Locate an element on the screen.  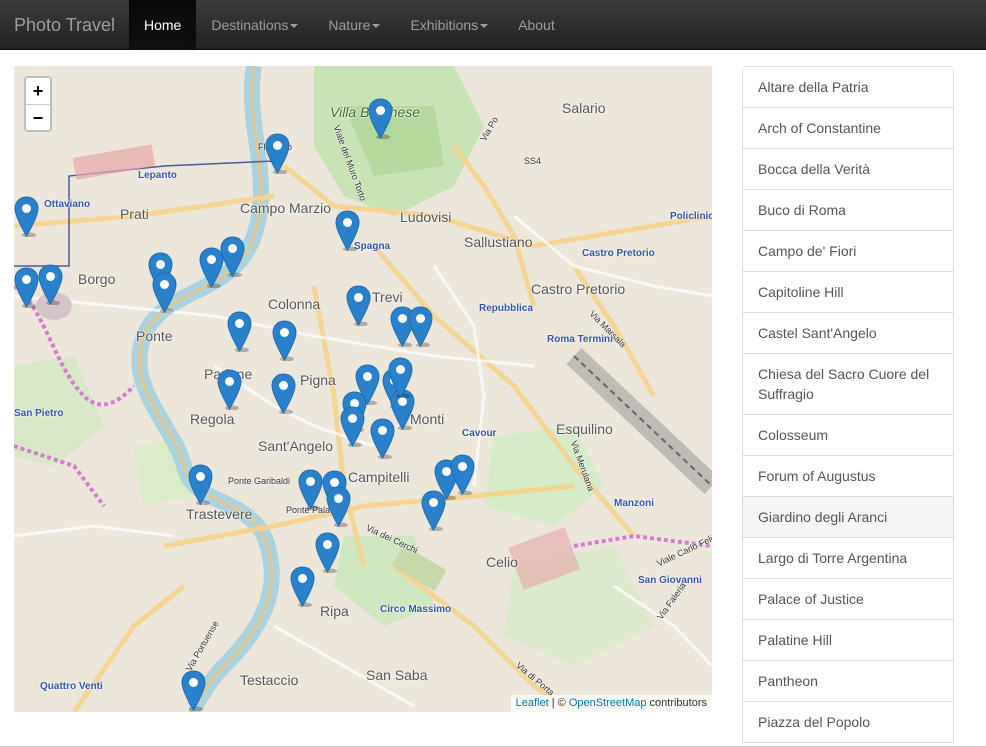
map-label-ponte: Ponte is located at coordinates (154, 336).